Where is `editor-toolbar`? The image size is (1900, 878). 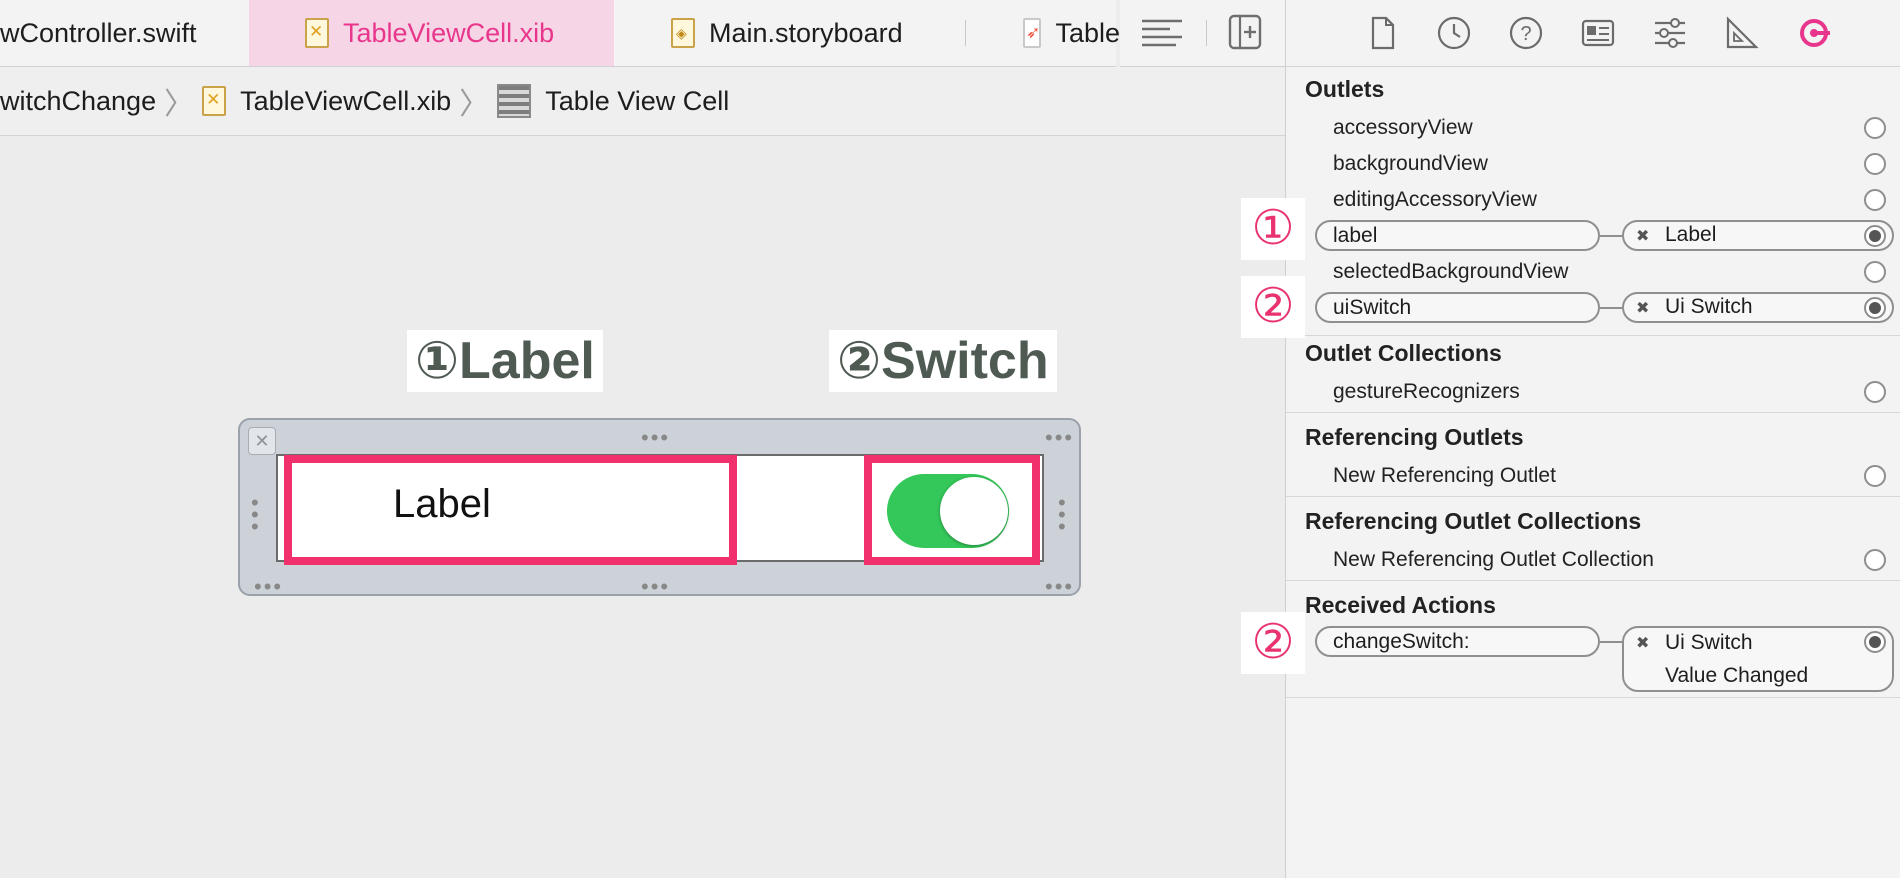
editor-toolbar is located at coordinates (1202, 33).